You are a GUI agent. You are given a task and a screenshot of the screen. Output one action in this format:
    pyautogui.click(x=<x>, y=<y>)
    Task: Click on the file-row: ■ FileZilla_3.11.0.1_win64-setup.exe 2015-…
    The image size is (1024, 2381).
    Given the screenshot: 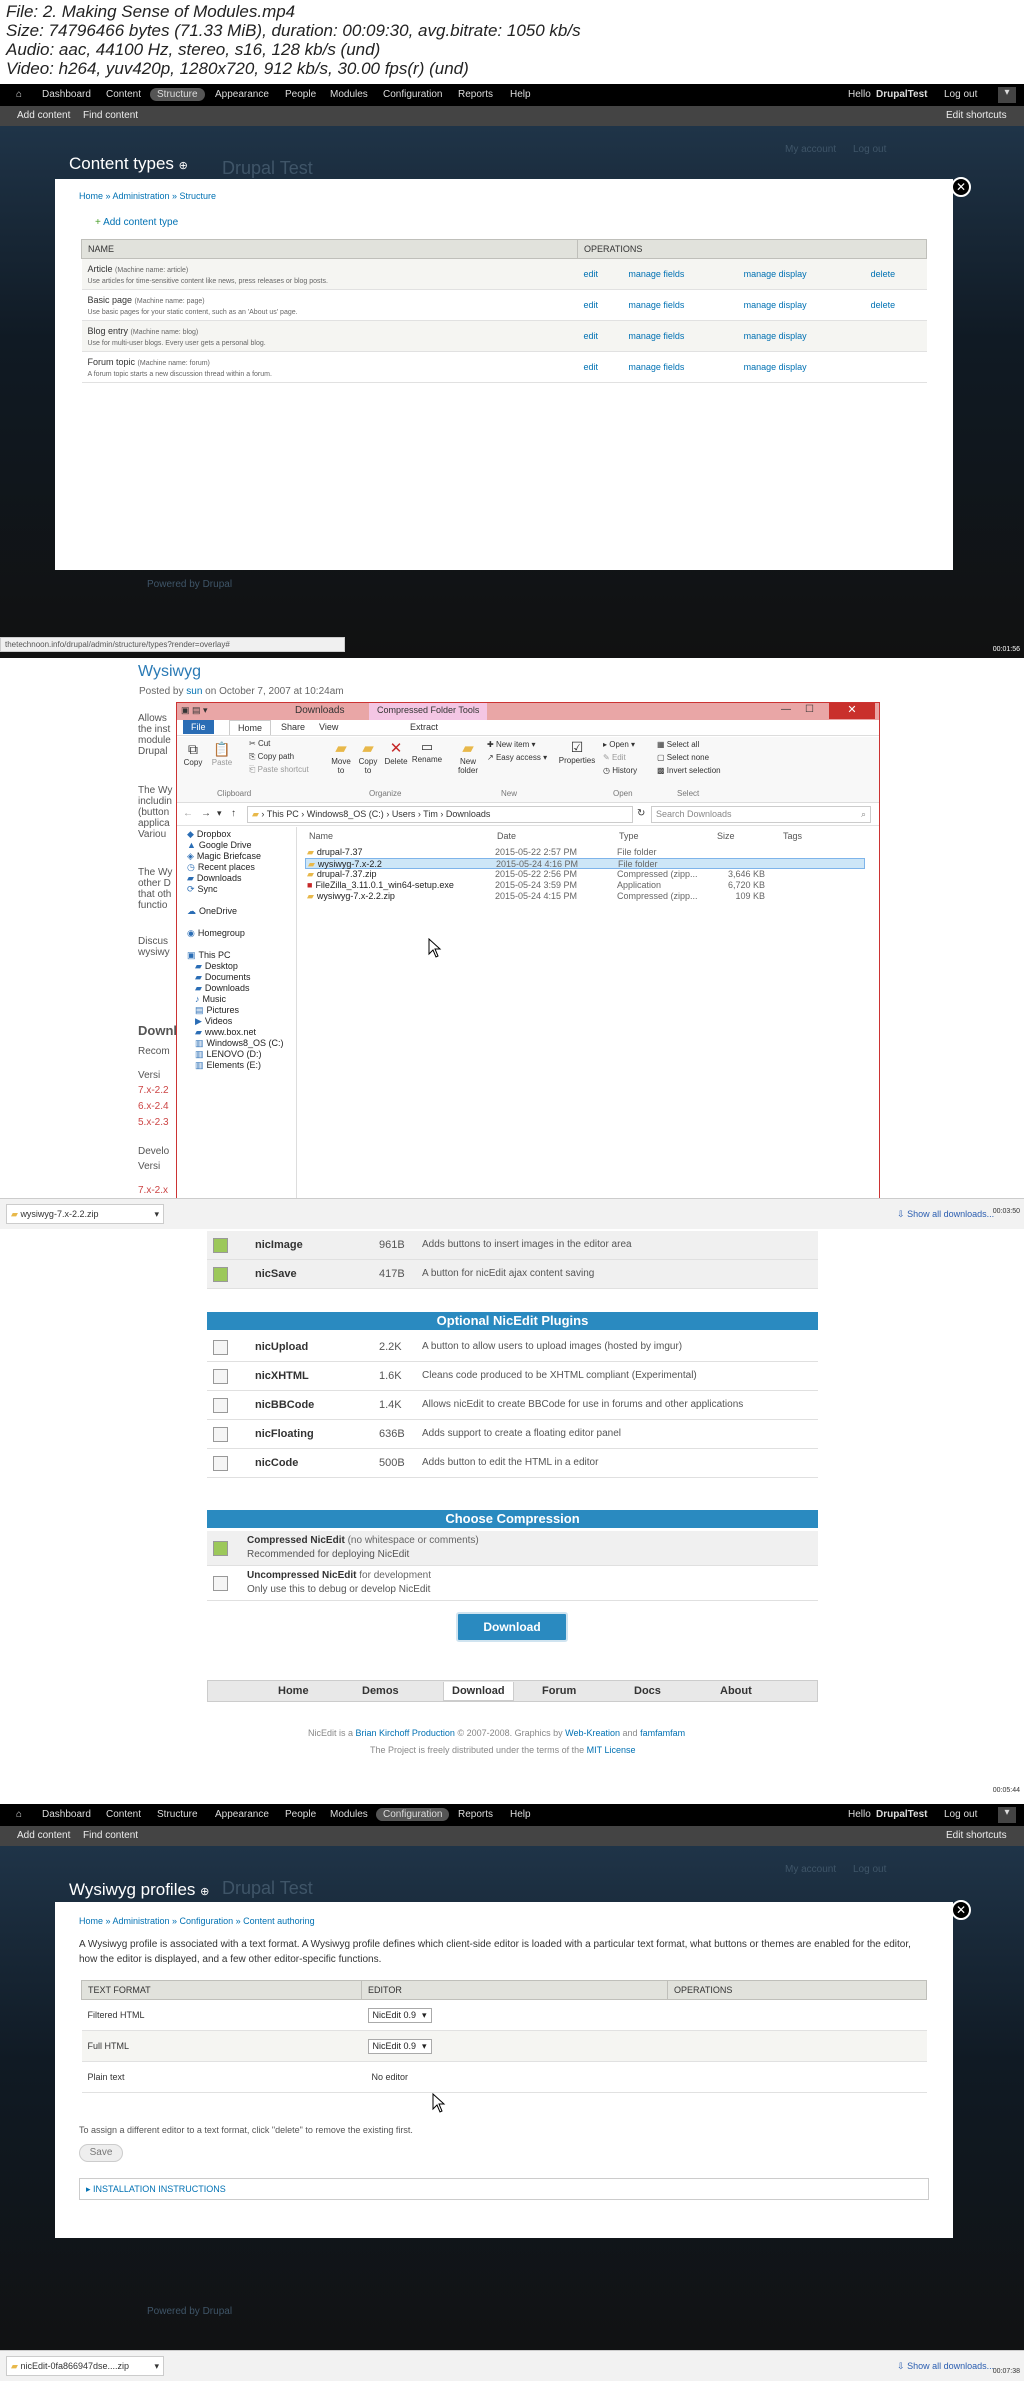 What is the action you would take?
    pyautogui.click(x=585, y=885)
    